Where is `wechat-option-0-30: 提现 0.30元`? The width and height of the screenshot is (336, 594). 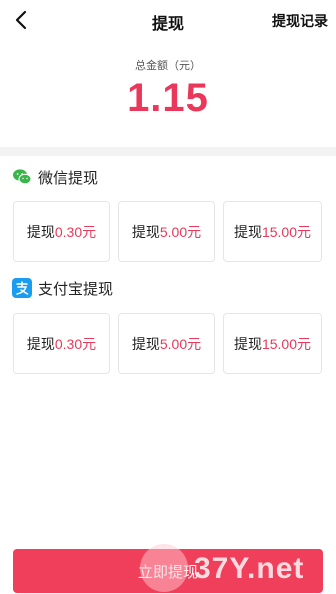
wechat-option-0-30: 提现 0.30元 is located at coordinates (61, 231).